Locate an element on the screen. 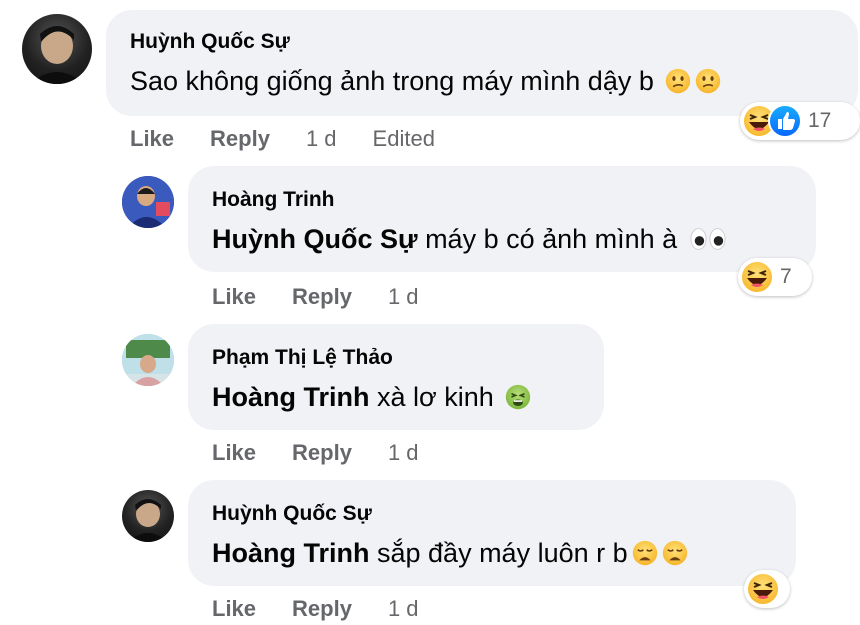 The width and height of the screenshot is (860, 625). comment-text: Hoàng Trinh sắp đầy máy luôn r b is located at coordinates (450, 553).